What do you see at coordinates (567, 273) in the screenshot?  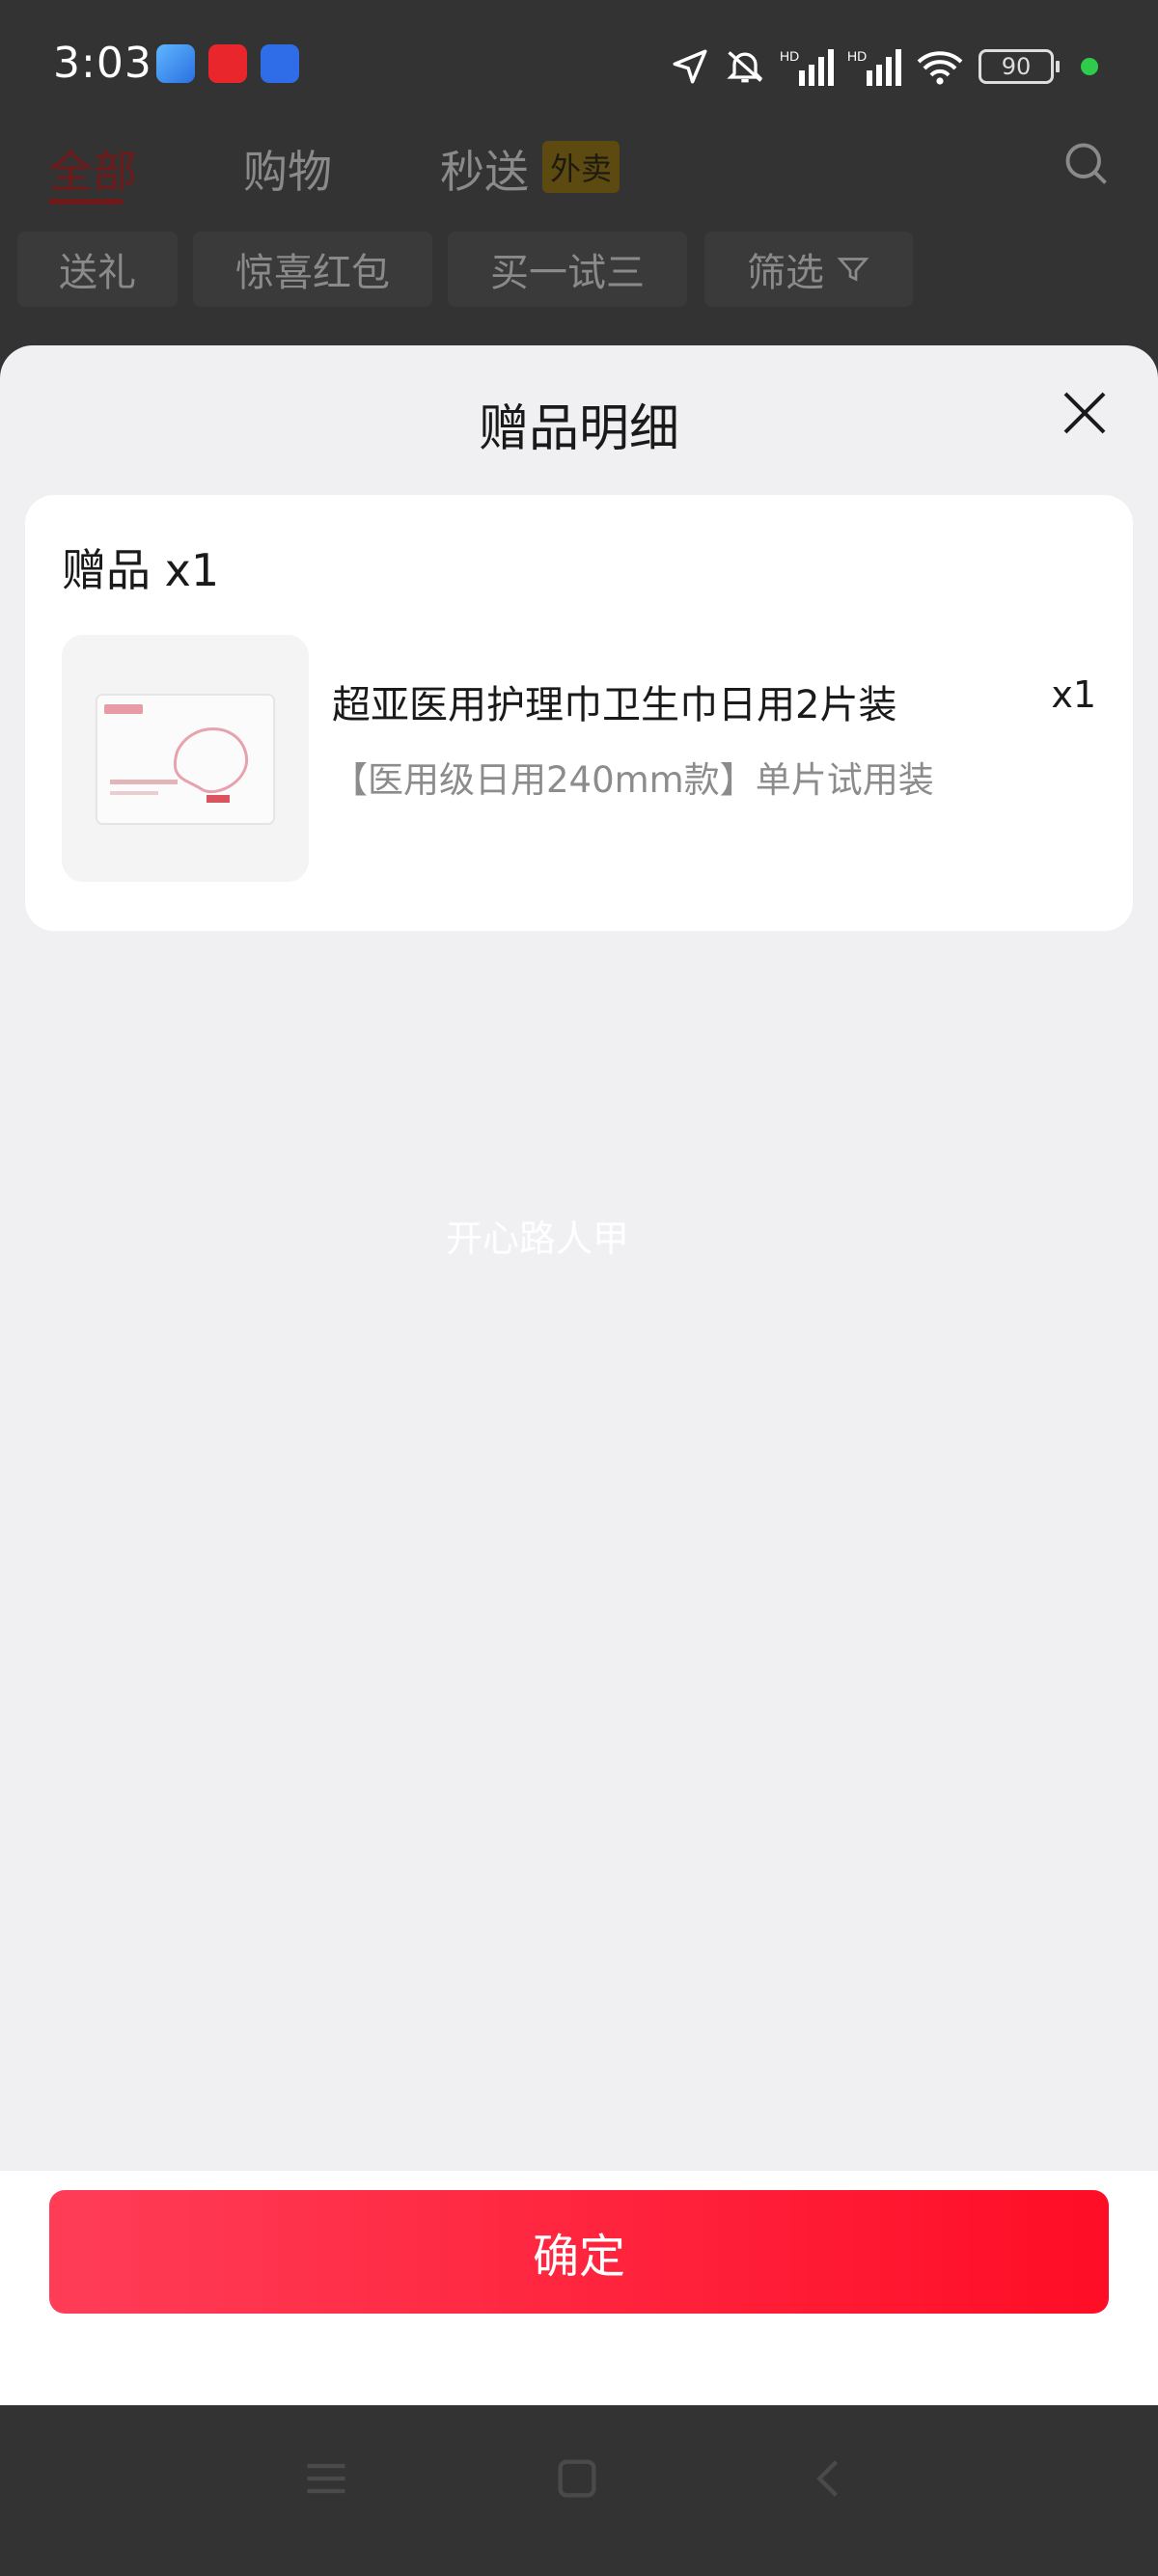 I see `chip-buy-one-label: 买一试三` at bounding box center [567, 273].